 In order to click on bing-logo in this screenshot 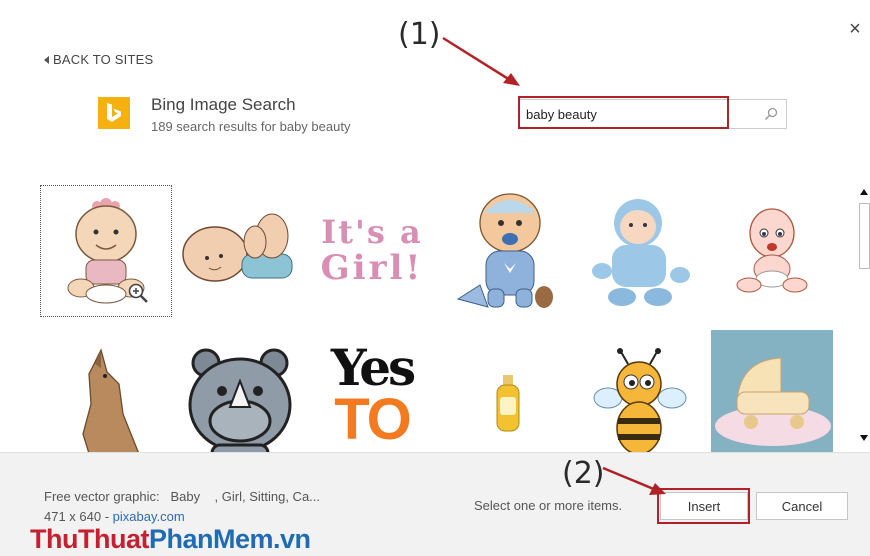, I will do `click(114, 113)`.